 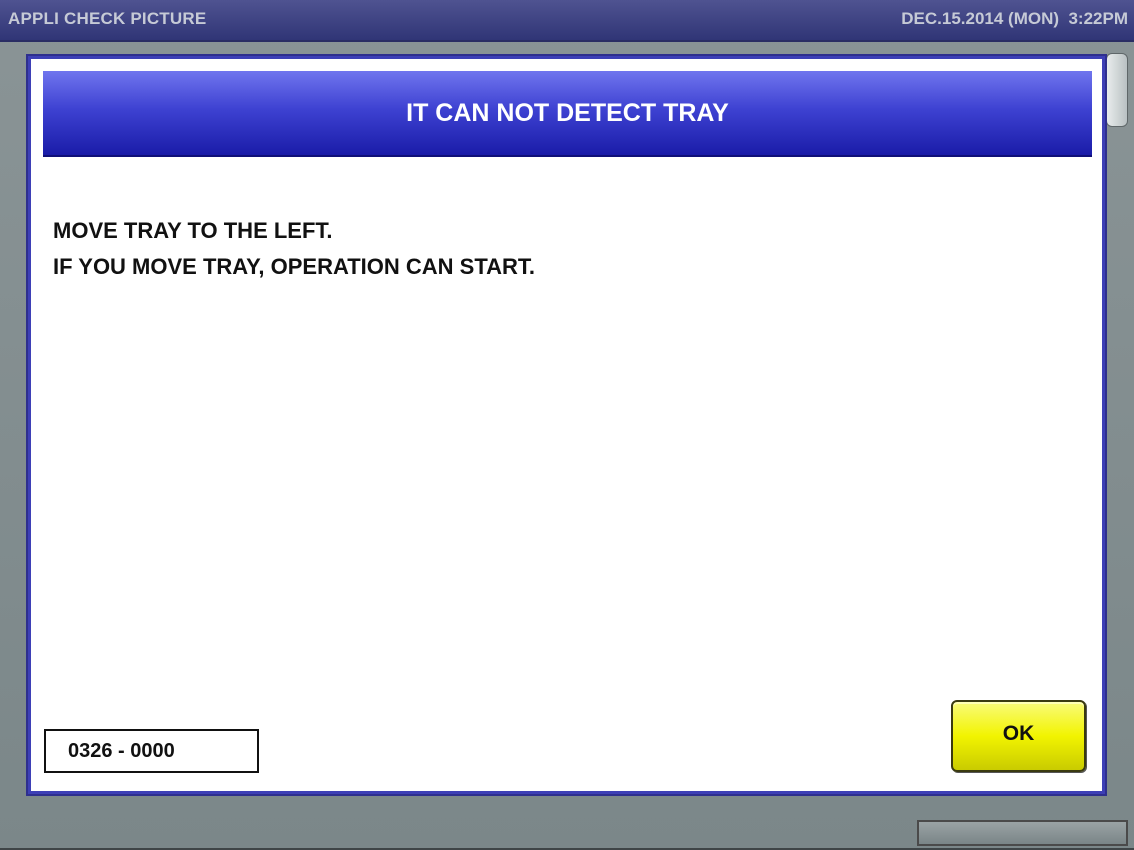 I want to click on error-code-box: 0326 - 0000, so click(x=151, y=751).